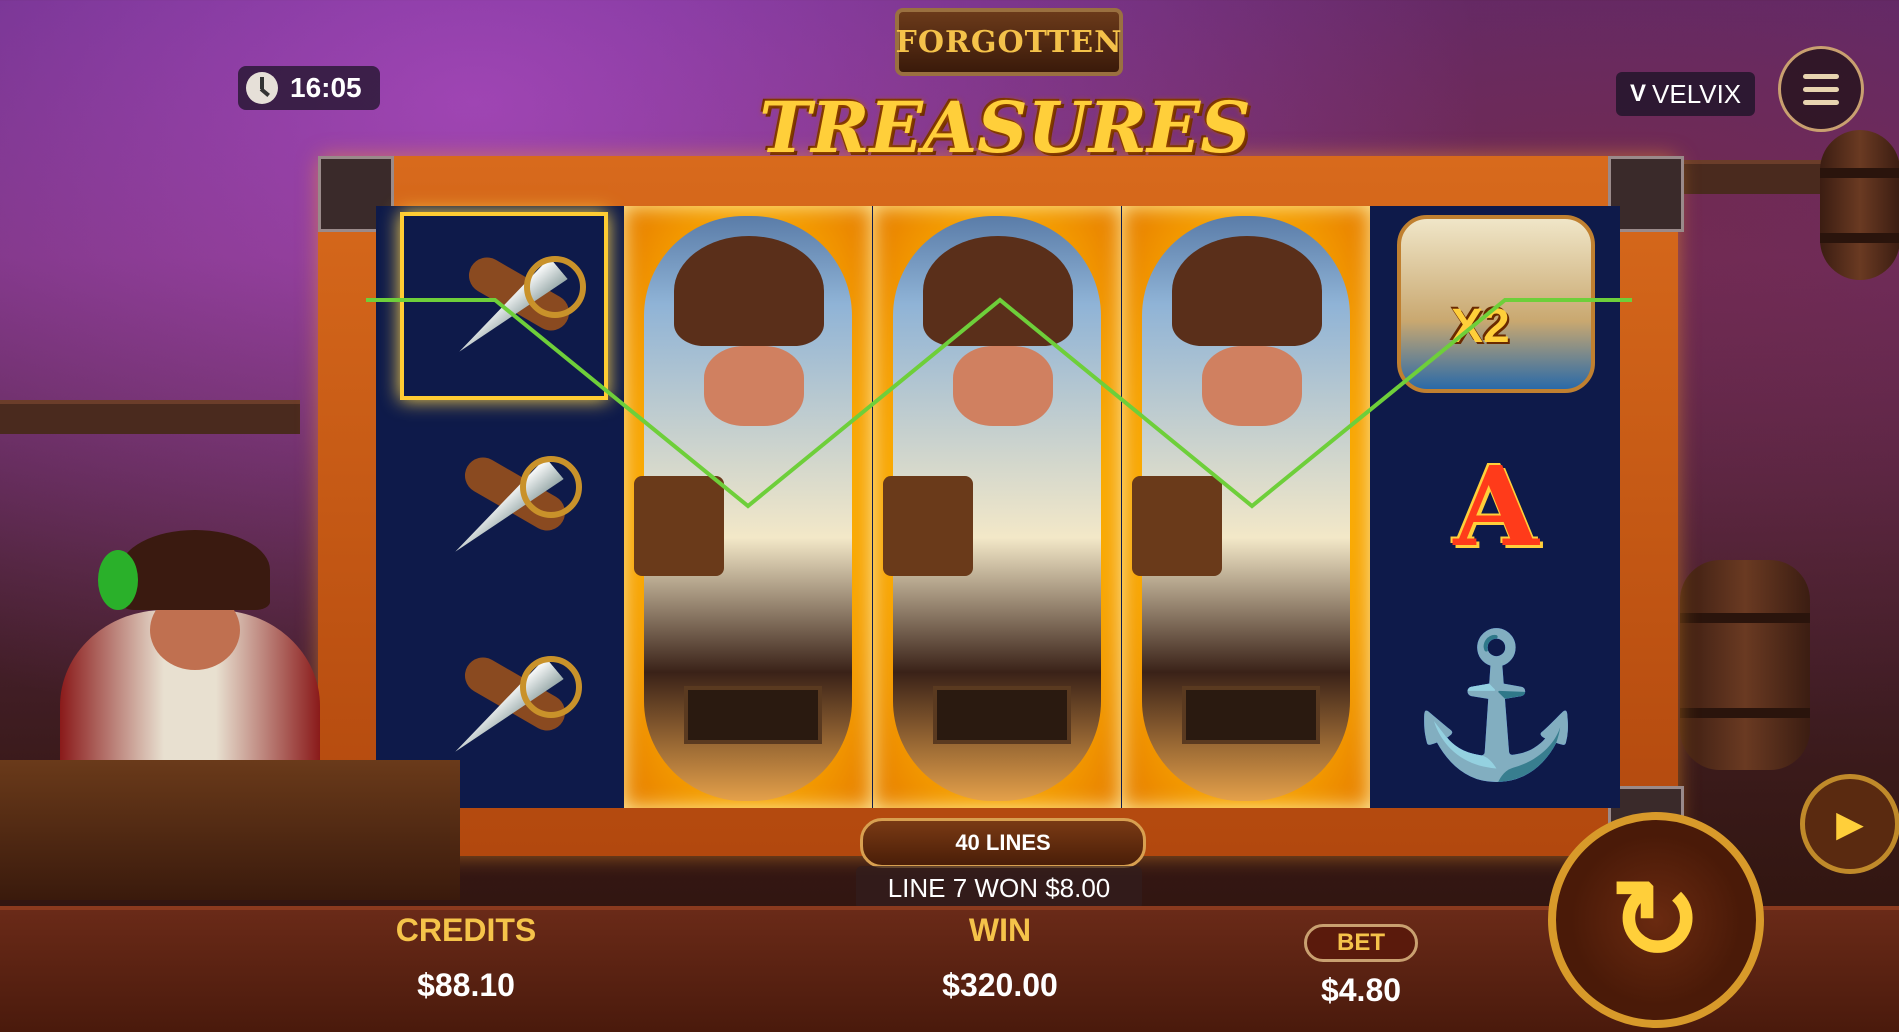 The image size is (1899, 1032). Describe the element at coordinates (1000, 930) in the screenshot. I see `win-label: WIN` at that location.